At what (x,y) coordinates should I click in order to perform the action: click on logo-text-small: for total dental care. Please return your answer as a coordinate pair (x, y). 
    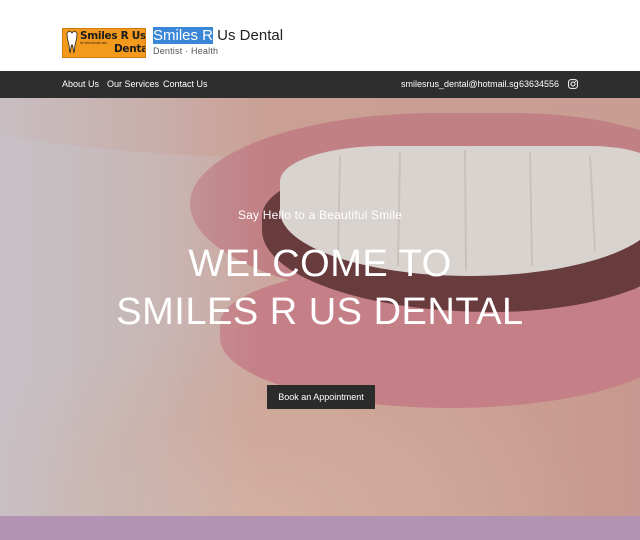
    Looking at the image, I should click on (94, 43).